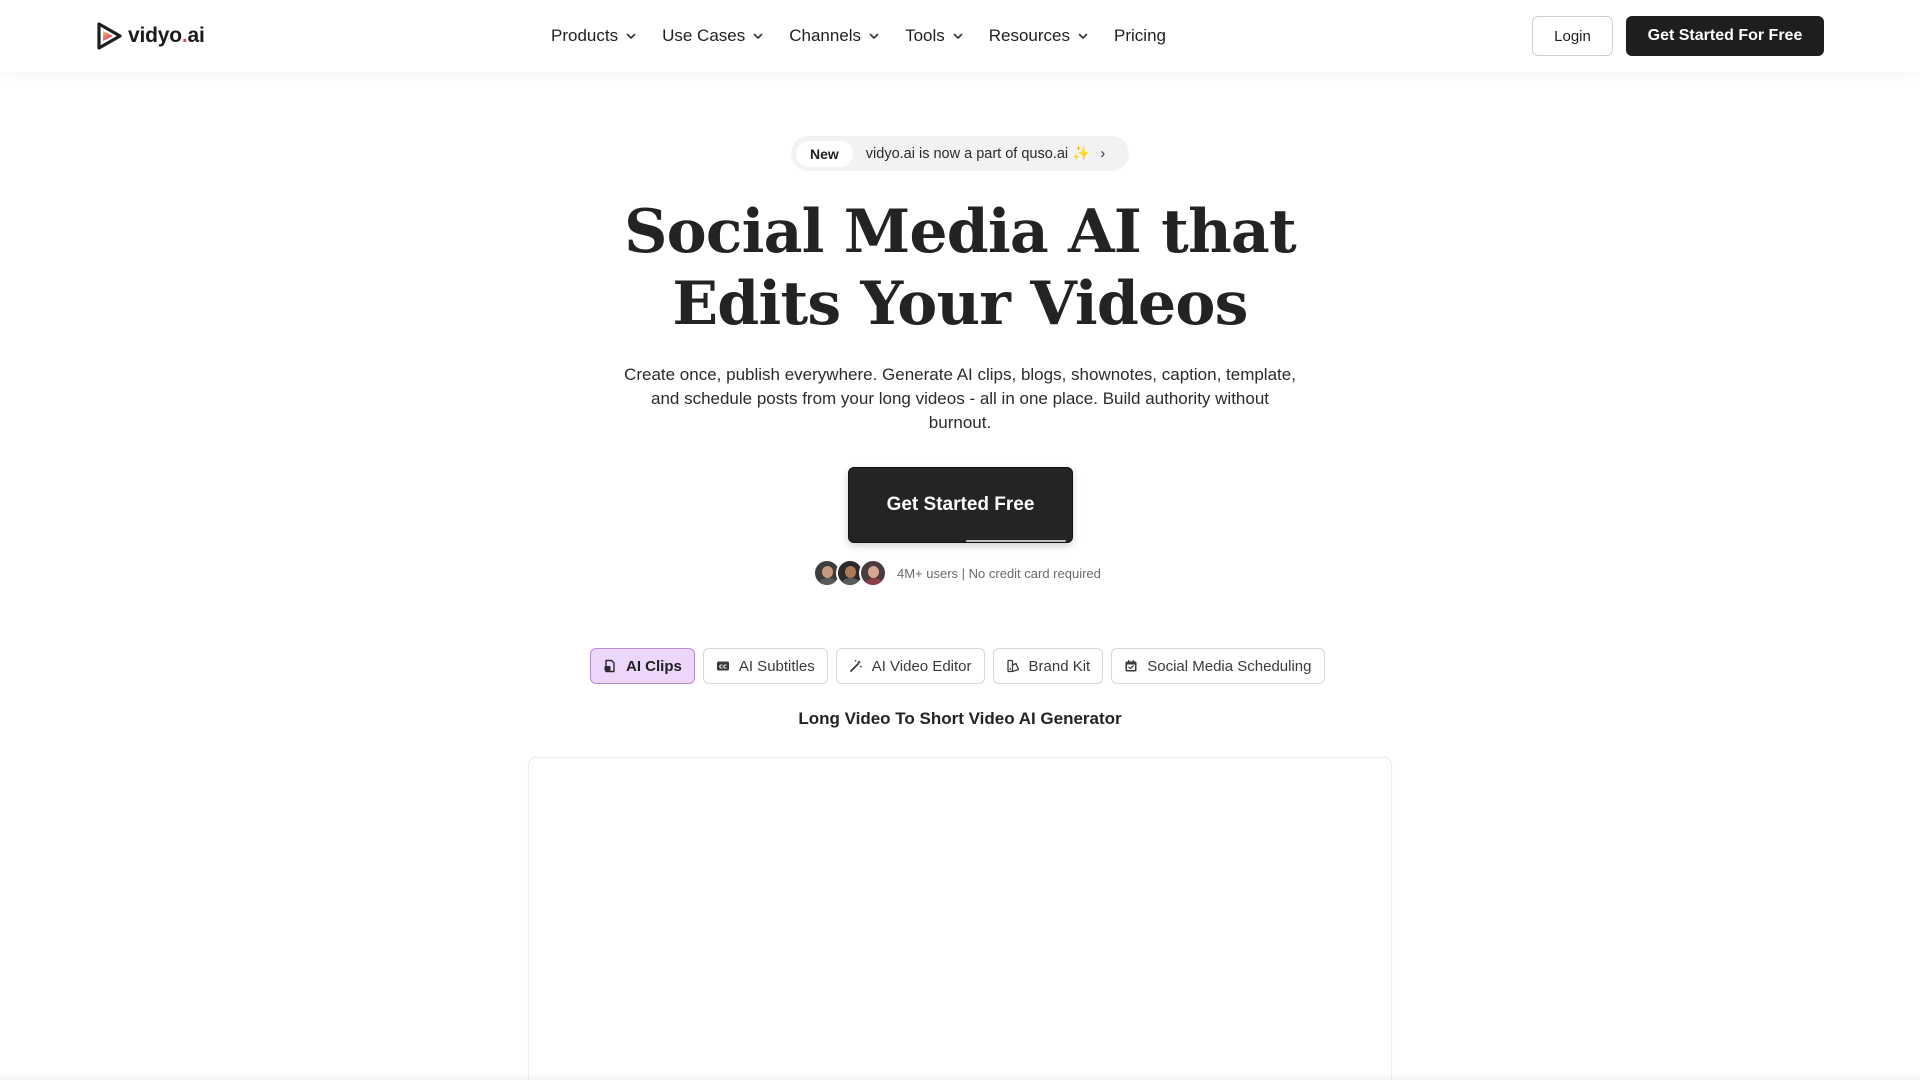 The width and height of the screenshot is (1920, 1080). I want to click on tab-ai-subtitles: CC AI Subtitles, so click(765, 666).